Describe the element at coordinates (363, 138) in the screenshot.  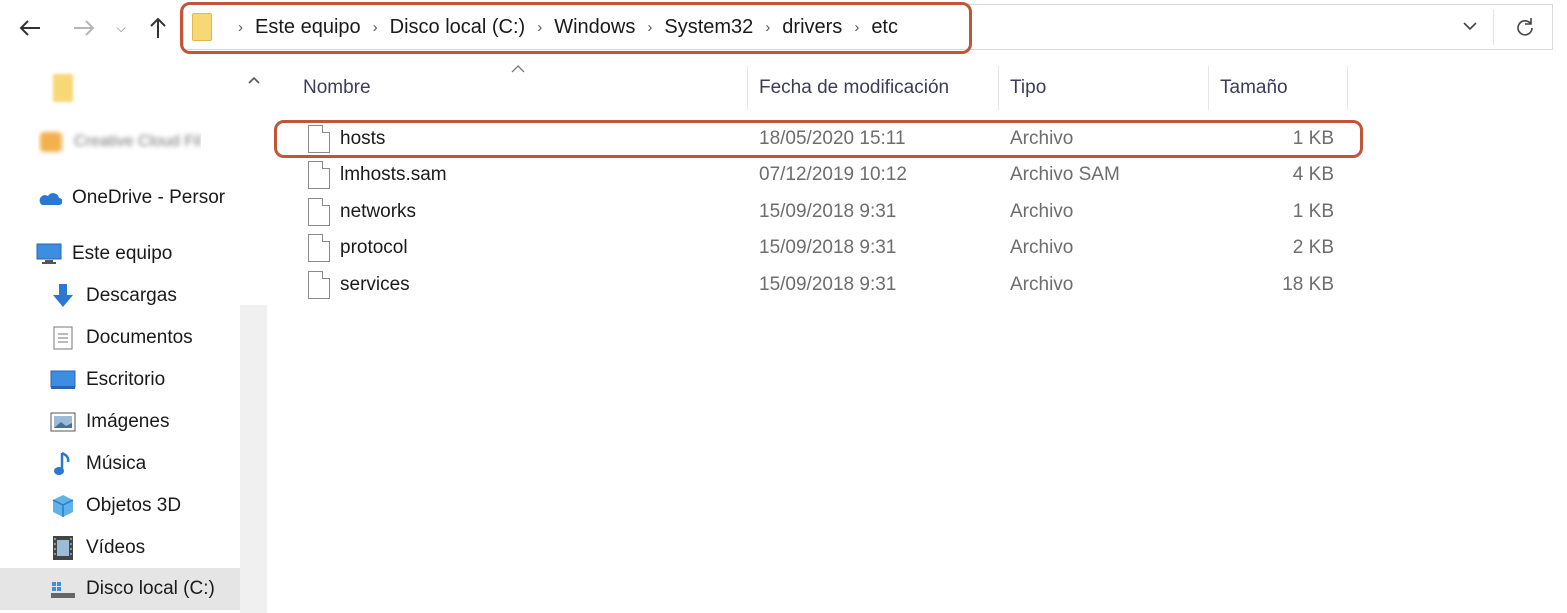
I see `file-name: hosts` at that location.